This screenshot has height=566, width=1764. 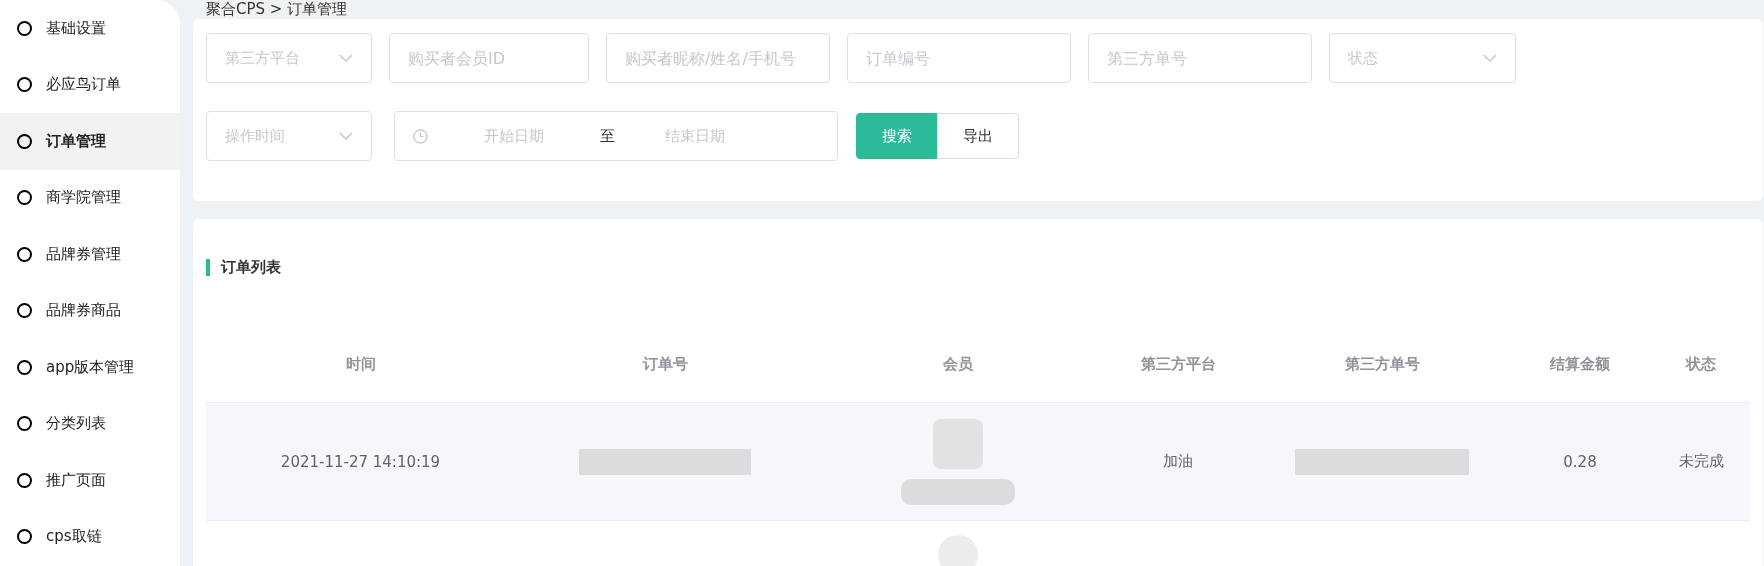 What do you see at coordinates (90, 367) in the screenshot?
I see `sidebar-item: app版本管理` at bounding box center [90, 367].